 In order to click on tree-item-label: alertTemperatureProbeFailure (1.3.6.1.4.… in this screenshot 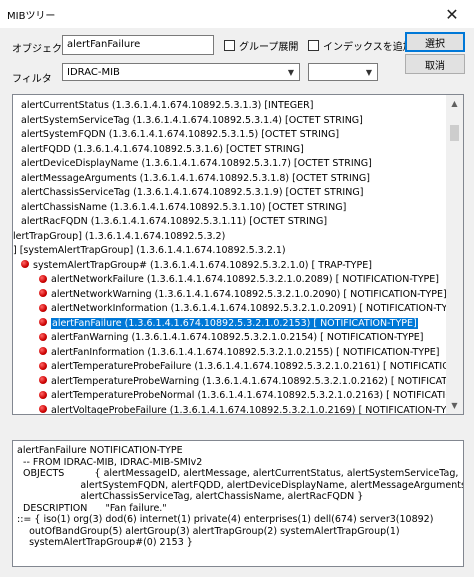, I will do `click(257, 366)`.